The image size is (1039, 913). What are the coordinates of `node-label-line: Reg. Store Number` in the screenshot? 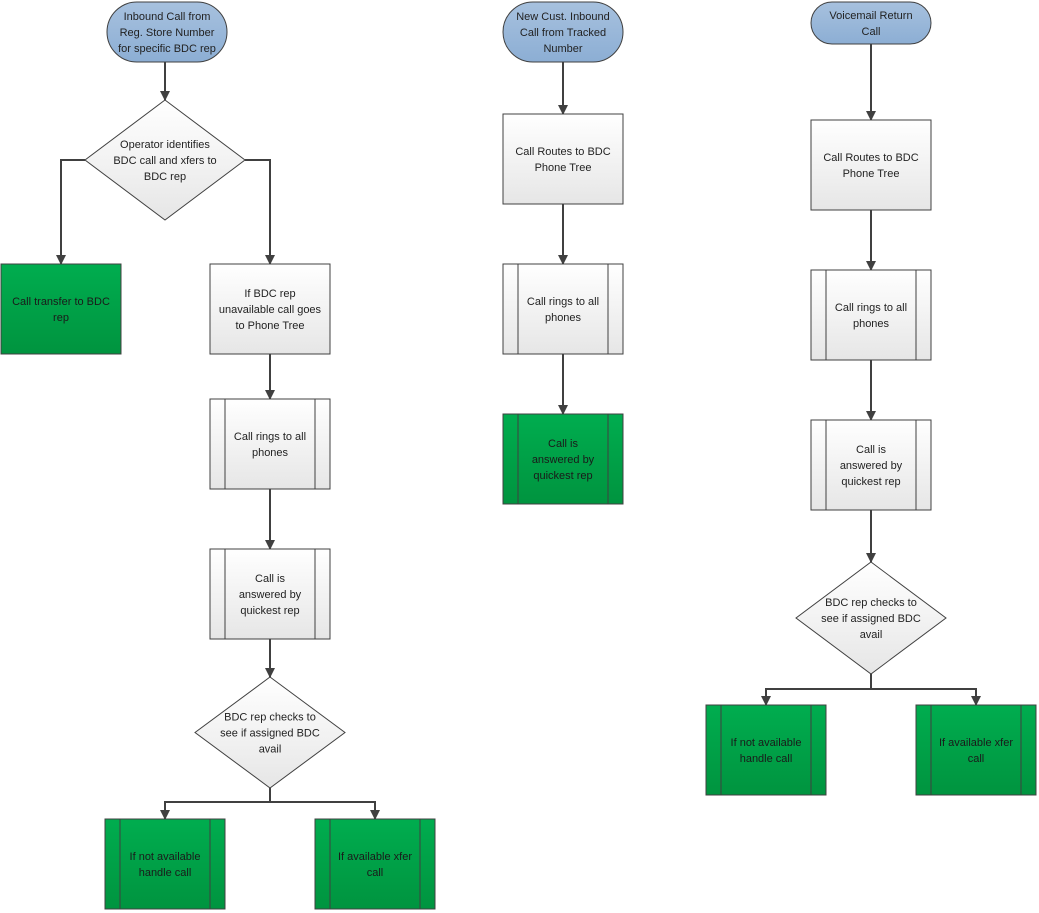 It's located at (167, 33).